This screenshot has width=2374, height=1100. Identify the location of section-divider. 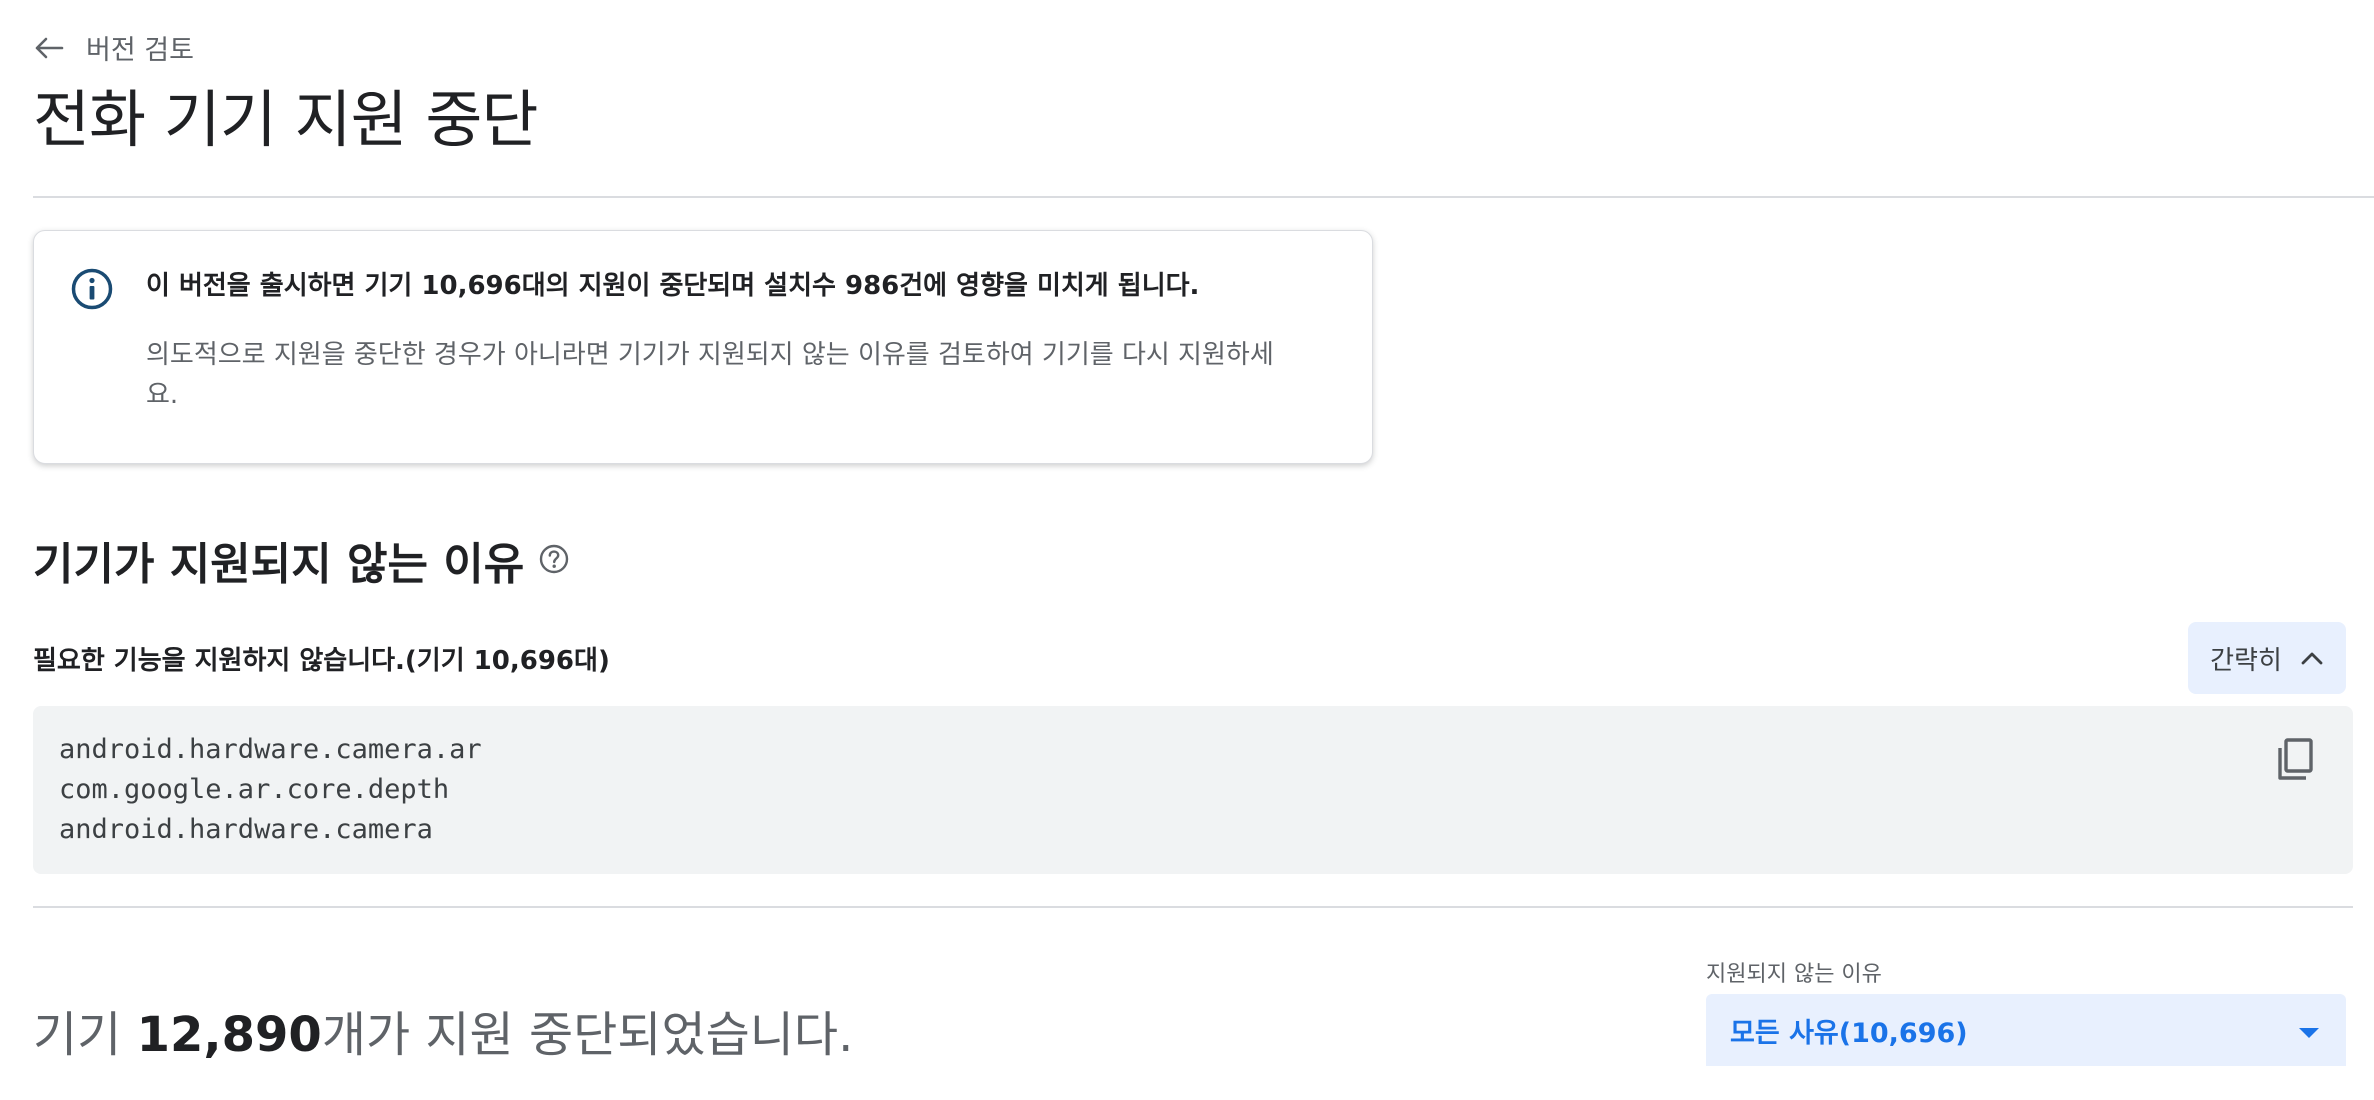
(1193, 907).